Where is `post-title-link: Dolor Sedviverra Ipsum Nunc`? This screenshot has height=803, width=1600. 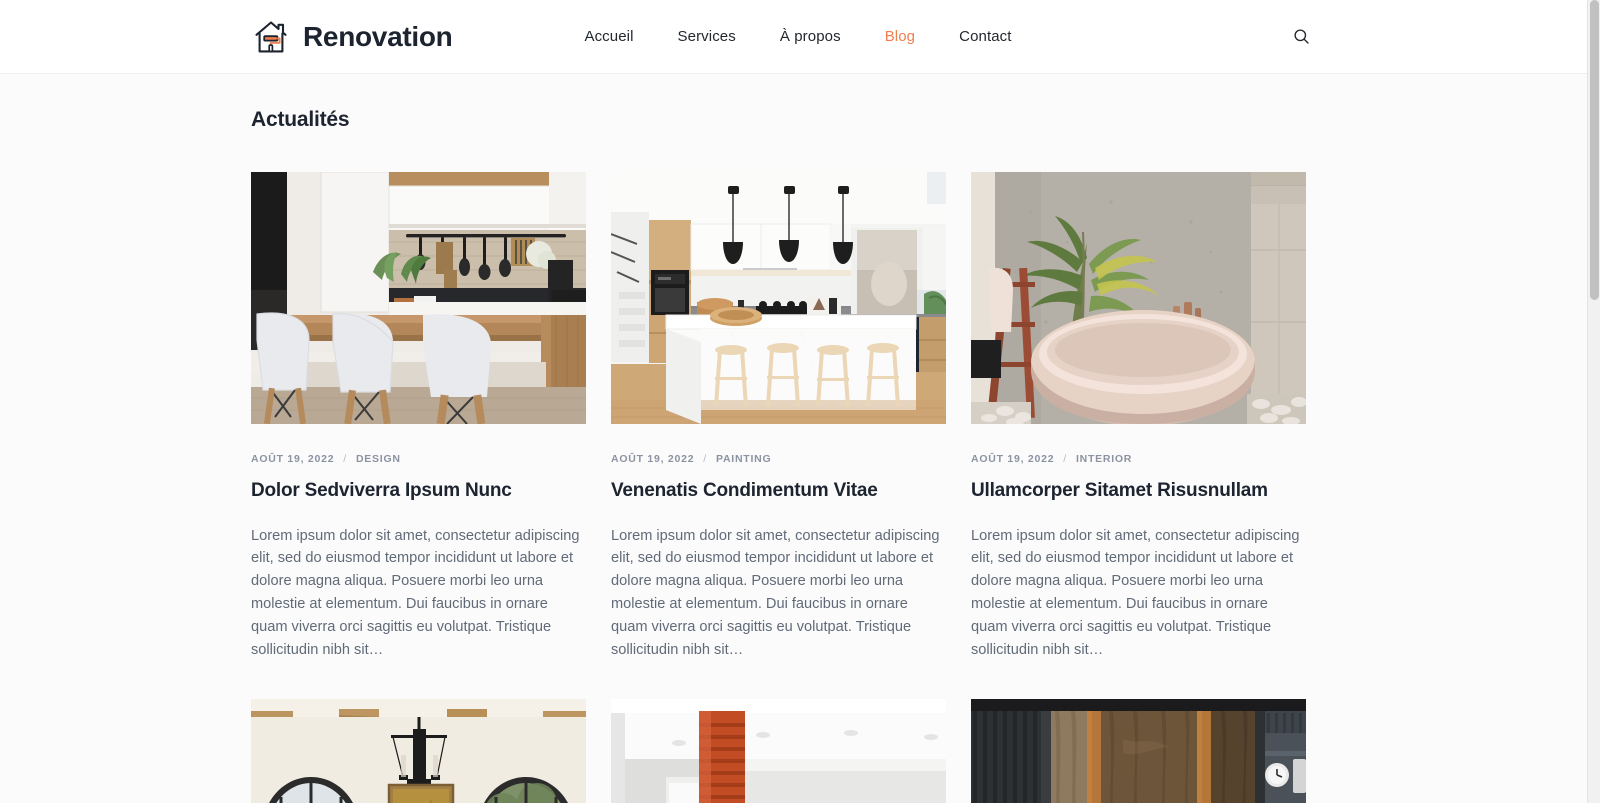
post-title-link: Dolor Sedviverra Ipsum Nunc is located at coordinates (418, 491).